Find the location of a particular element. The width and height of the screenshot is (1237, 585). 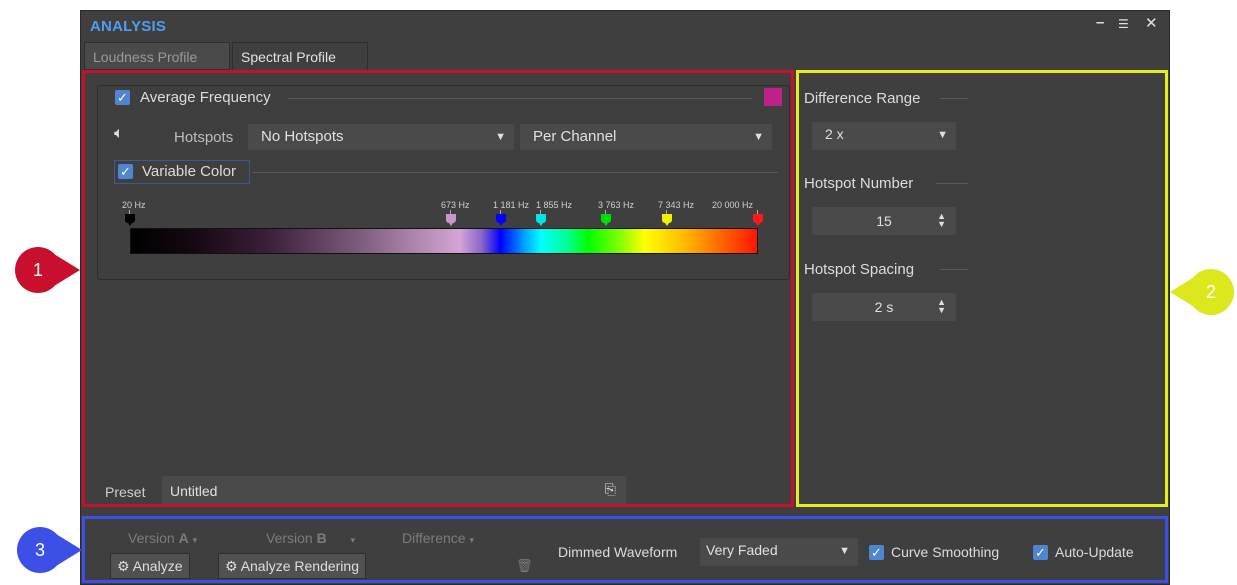

analyze-button: ⚙ Analyze is located at coordinates (150, 566).